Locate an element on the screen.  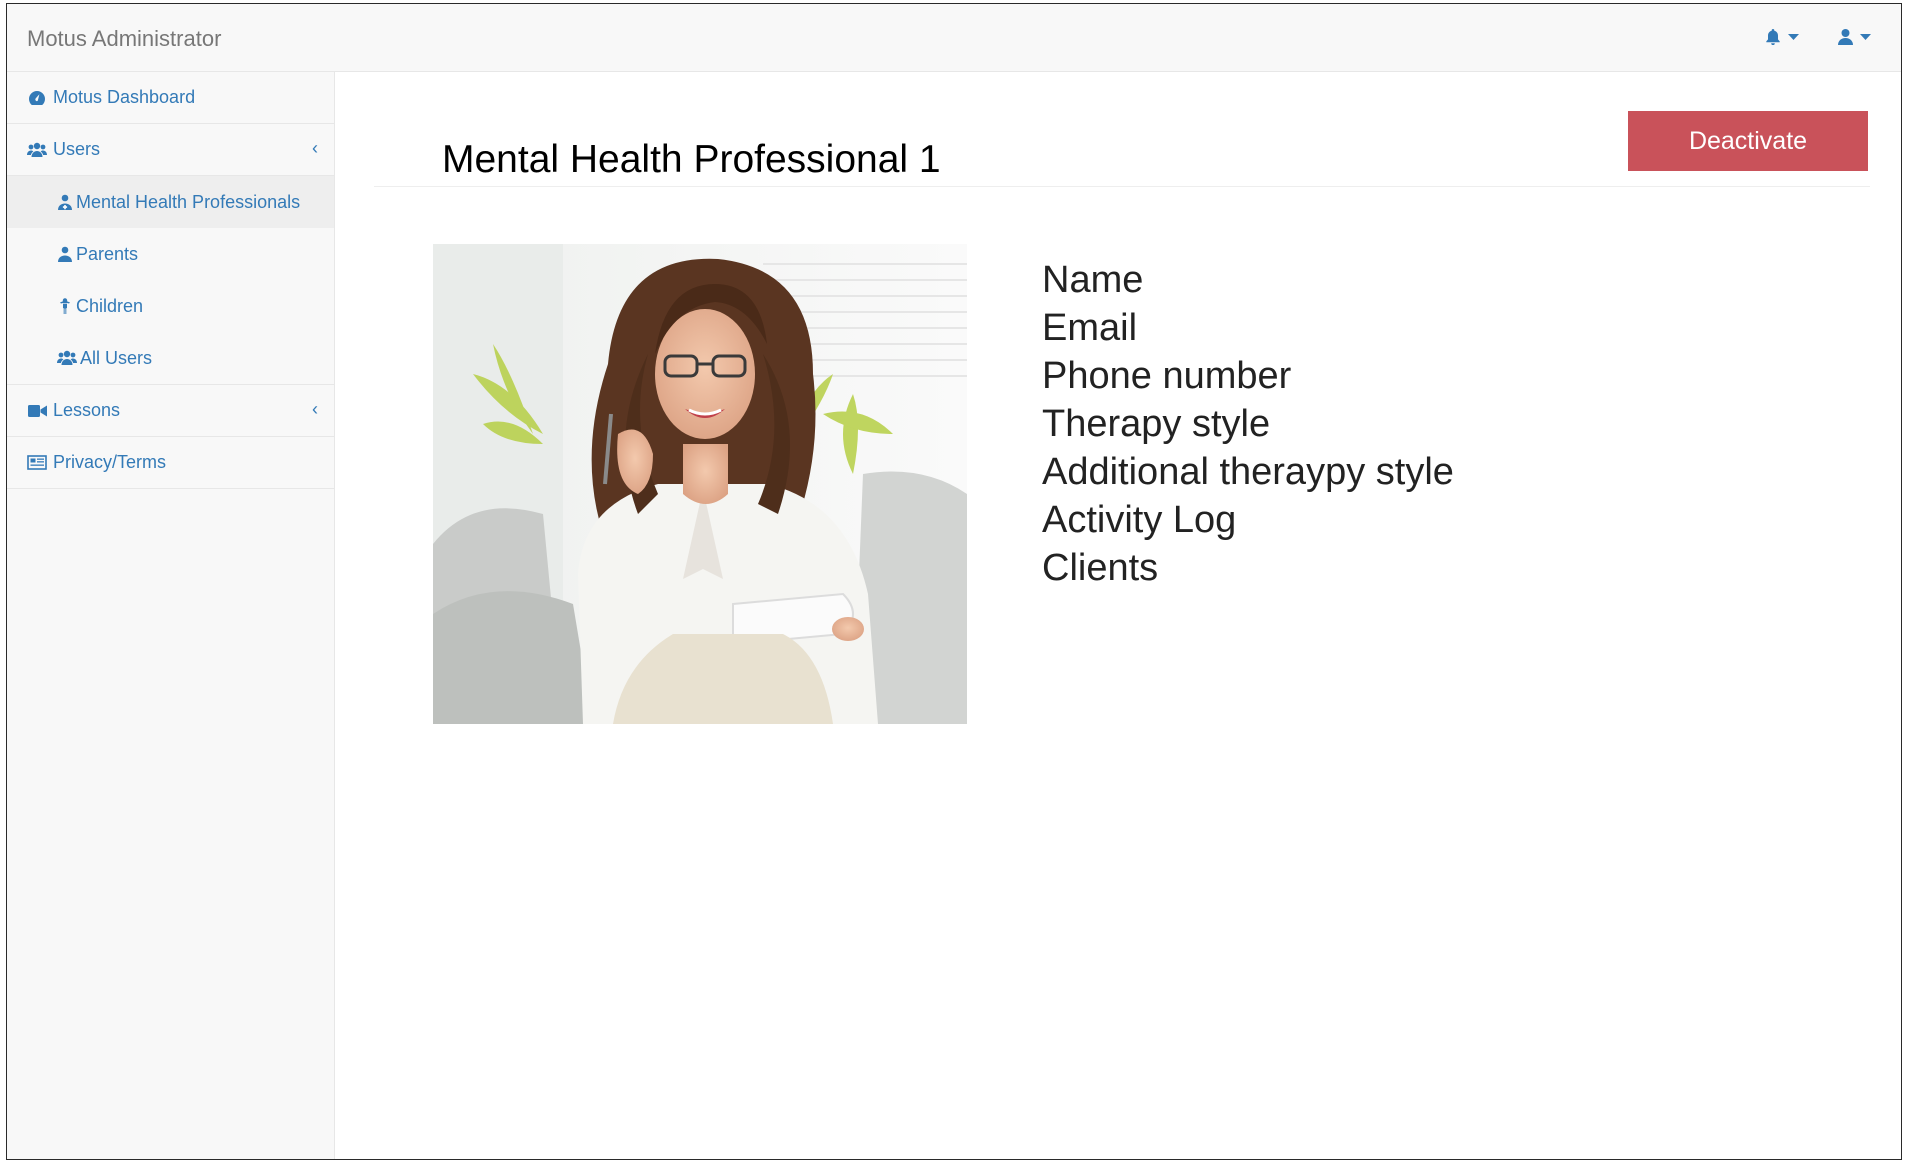
deactivate-button: Deactivate is located at coordinates (1748, 141).